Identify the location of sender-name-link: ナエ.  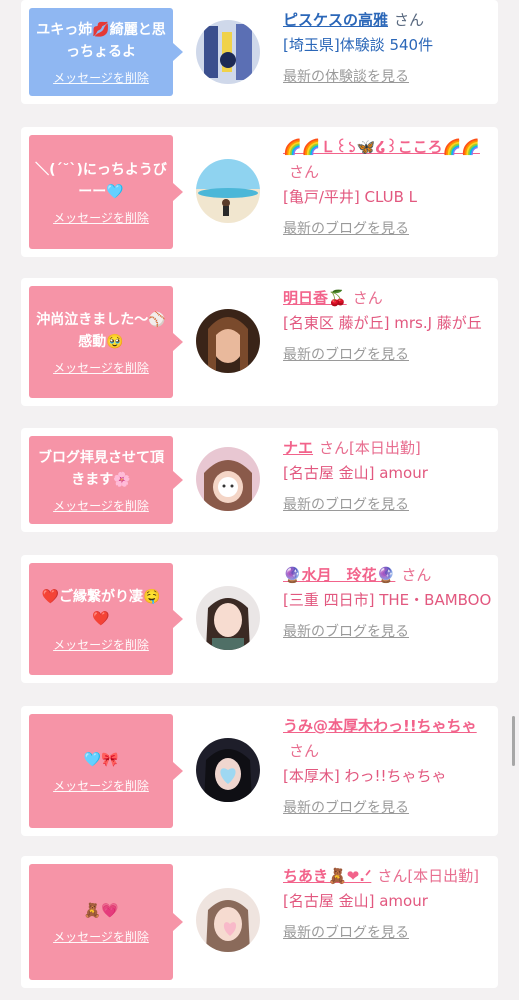
(298, 448).